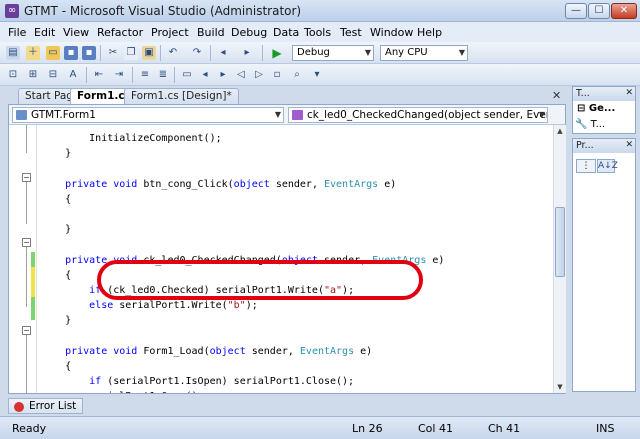 This screenshot has height=439, width=640. What do you see at coordinates (624, 11) in the screenshot?
I see `close-button: ✕` at bounding box center [624, 11].